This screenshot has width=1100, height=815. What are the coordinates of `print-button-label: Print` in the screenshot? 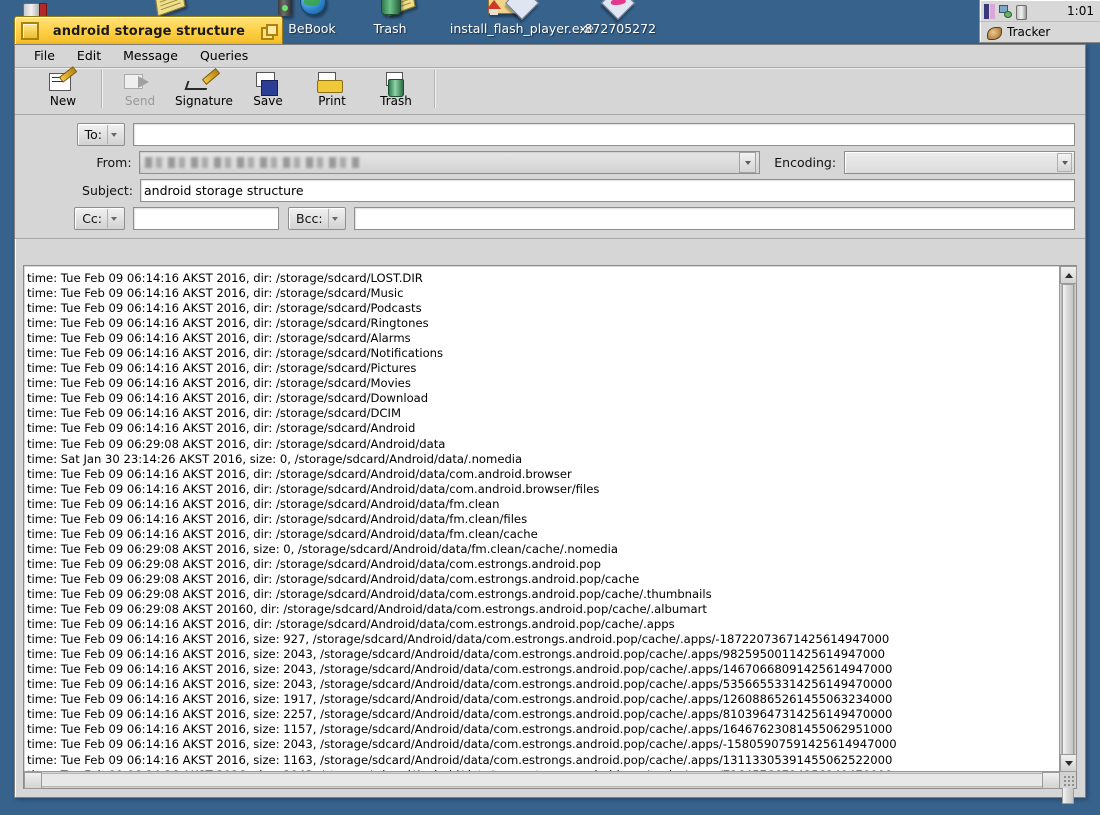 It's located at (332, 101).